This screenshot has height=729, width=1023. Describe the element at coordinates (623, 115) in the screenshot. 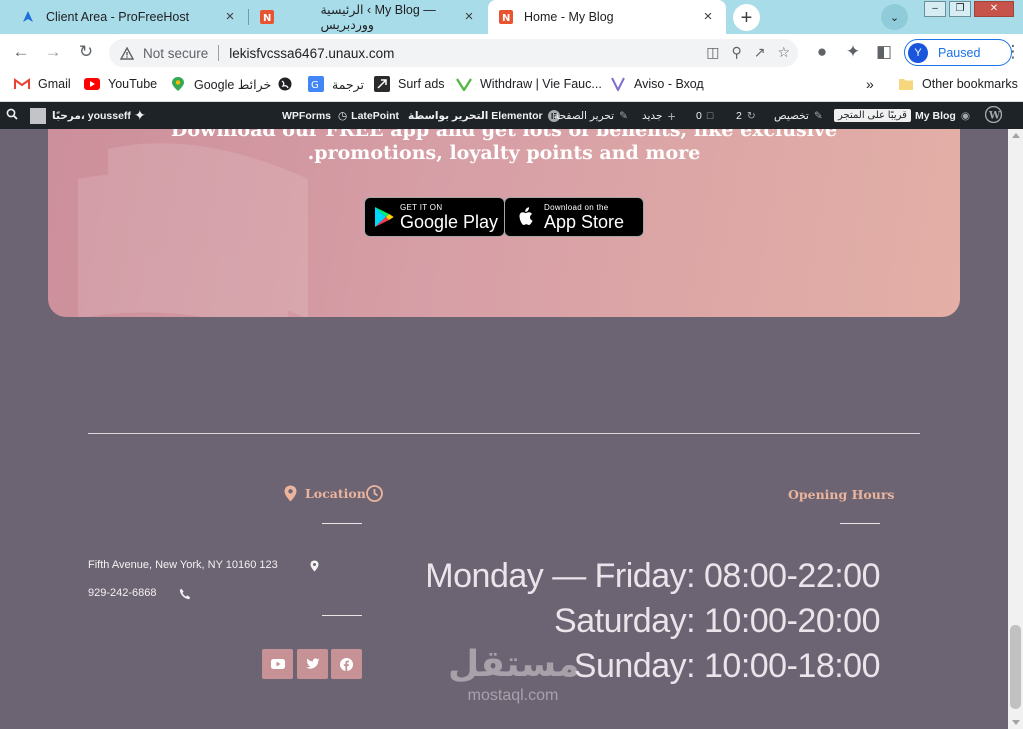

I see `pencil-icon: ✎` at that location.